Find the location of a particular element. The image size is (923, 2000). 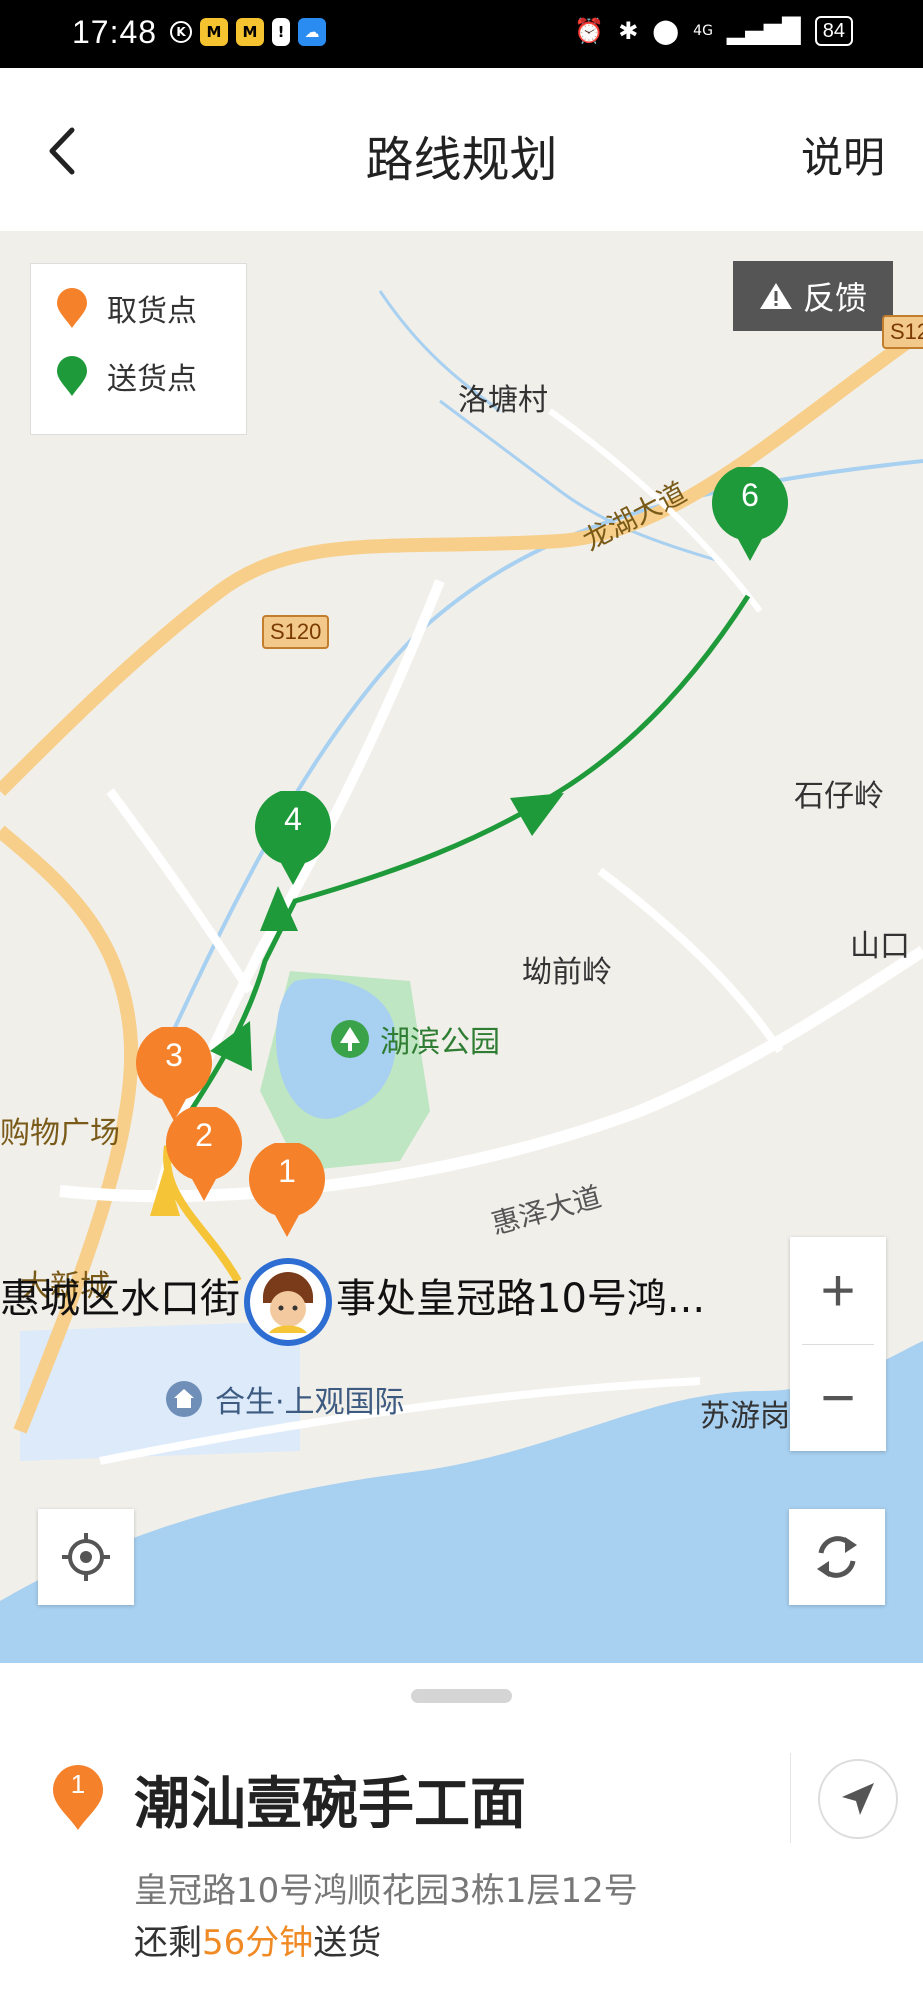

tree-icon is located at coordinates (350, 1039).